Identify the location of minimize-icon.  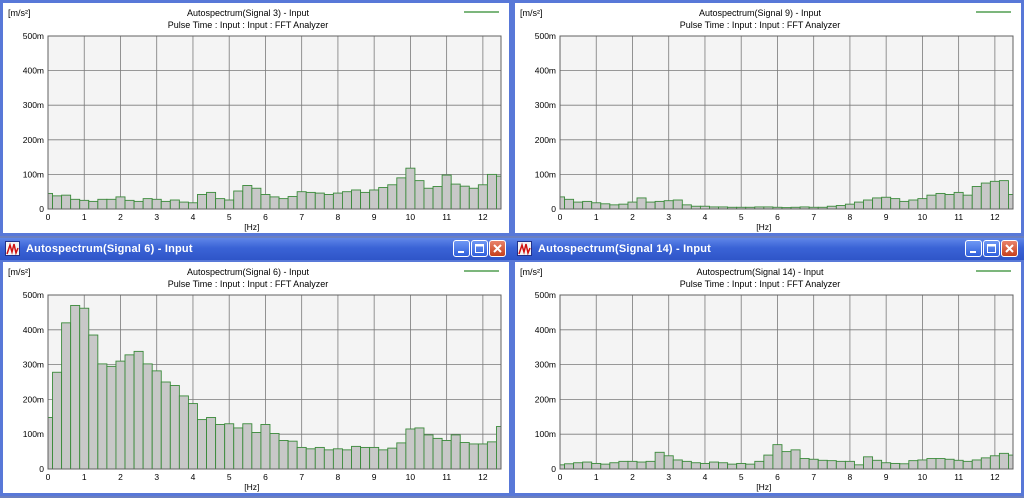
(461, 252).